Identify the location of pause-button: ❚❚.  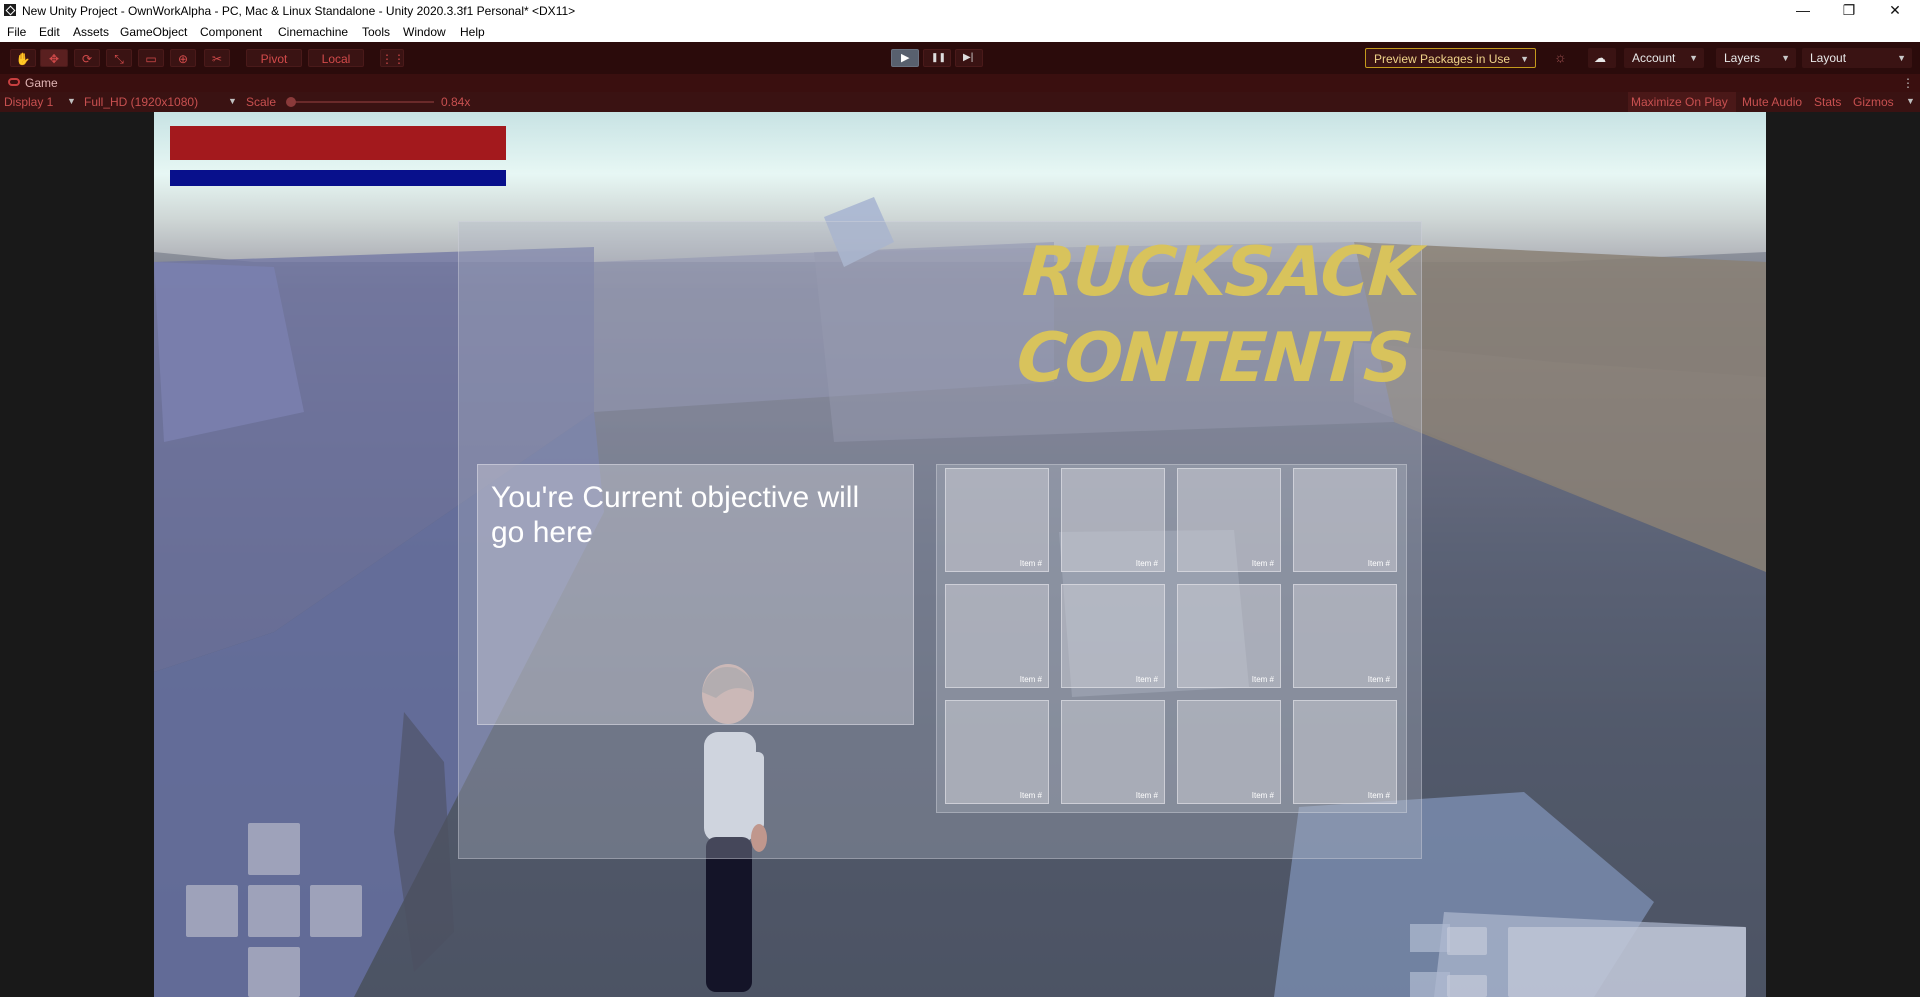
(937, 58).